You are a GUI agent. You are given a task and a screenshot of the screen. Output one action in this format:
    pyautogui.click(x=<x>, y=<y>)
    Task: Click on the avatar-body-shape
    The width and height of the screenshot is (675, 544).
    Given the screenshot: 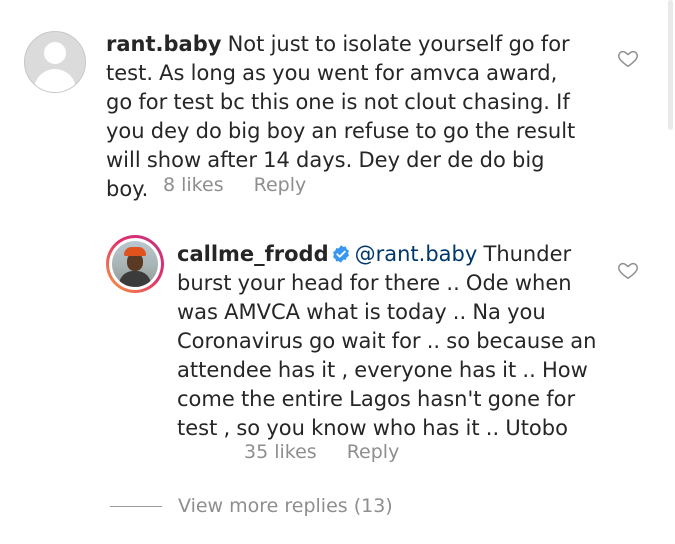 What is the action you would take?
    pyautogui.click(x=55, y=80)
    